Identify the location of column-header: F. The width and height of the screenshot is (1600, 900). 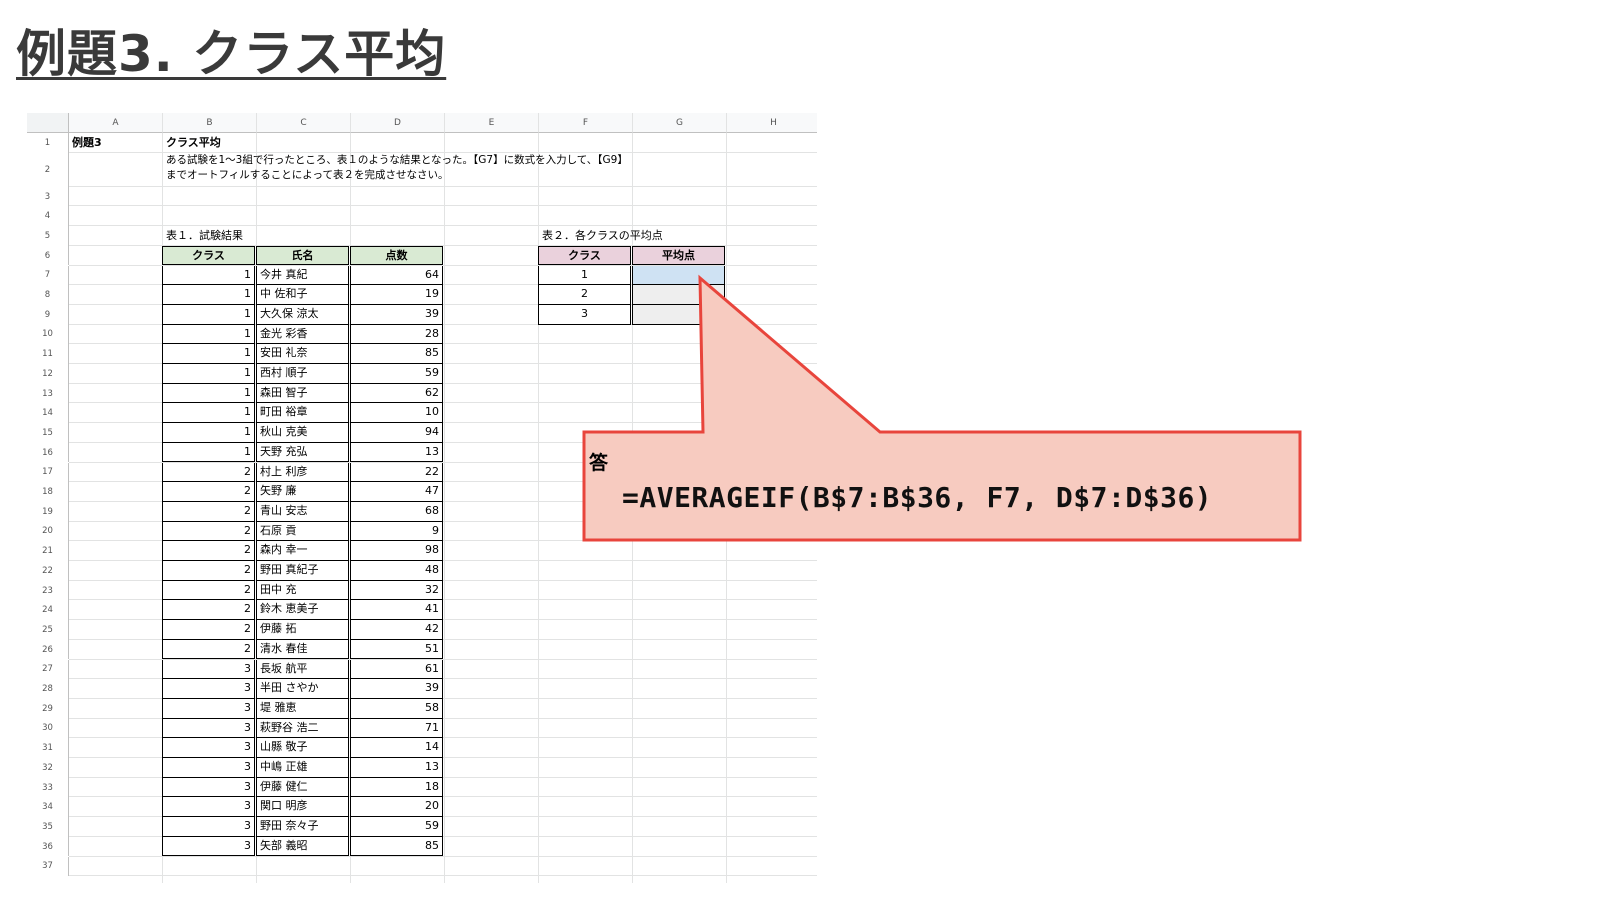
(586, 123).